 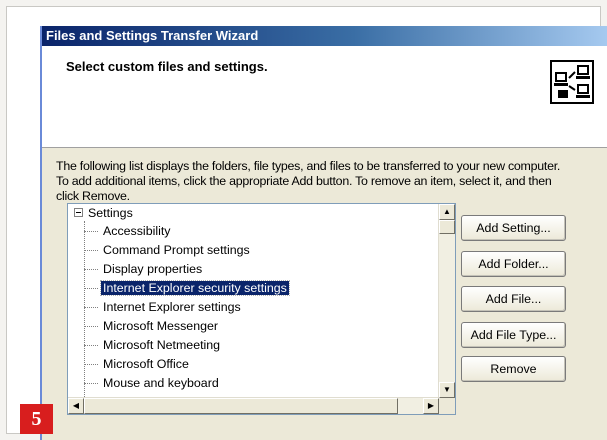 What do you see at coordinates (324, 36) in the screenshot?
I see `window-title: Files and Settings Transfer Wizard` at bounding box center [324, 36].